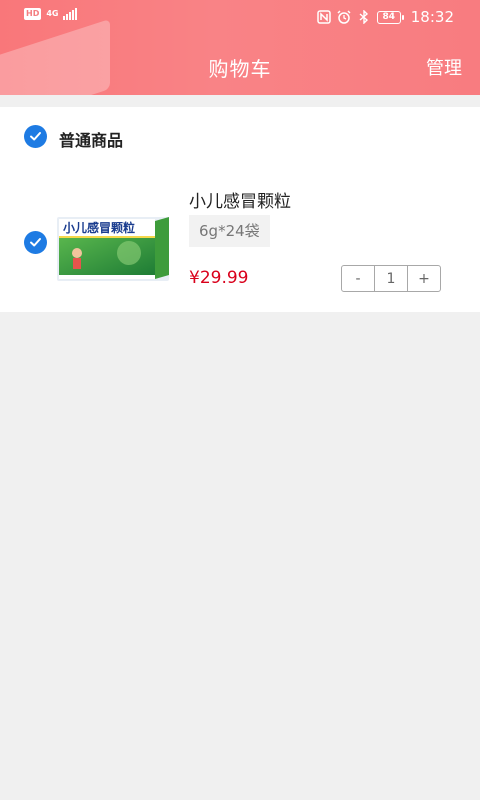 The image size is (480, 800). Describe the element at coordinates (444, 67) in the screenshot. I see `manage-button: 管理` at that location.